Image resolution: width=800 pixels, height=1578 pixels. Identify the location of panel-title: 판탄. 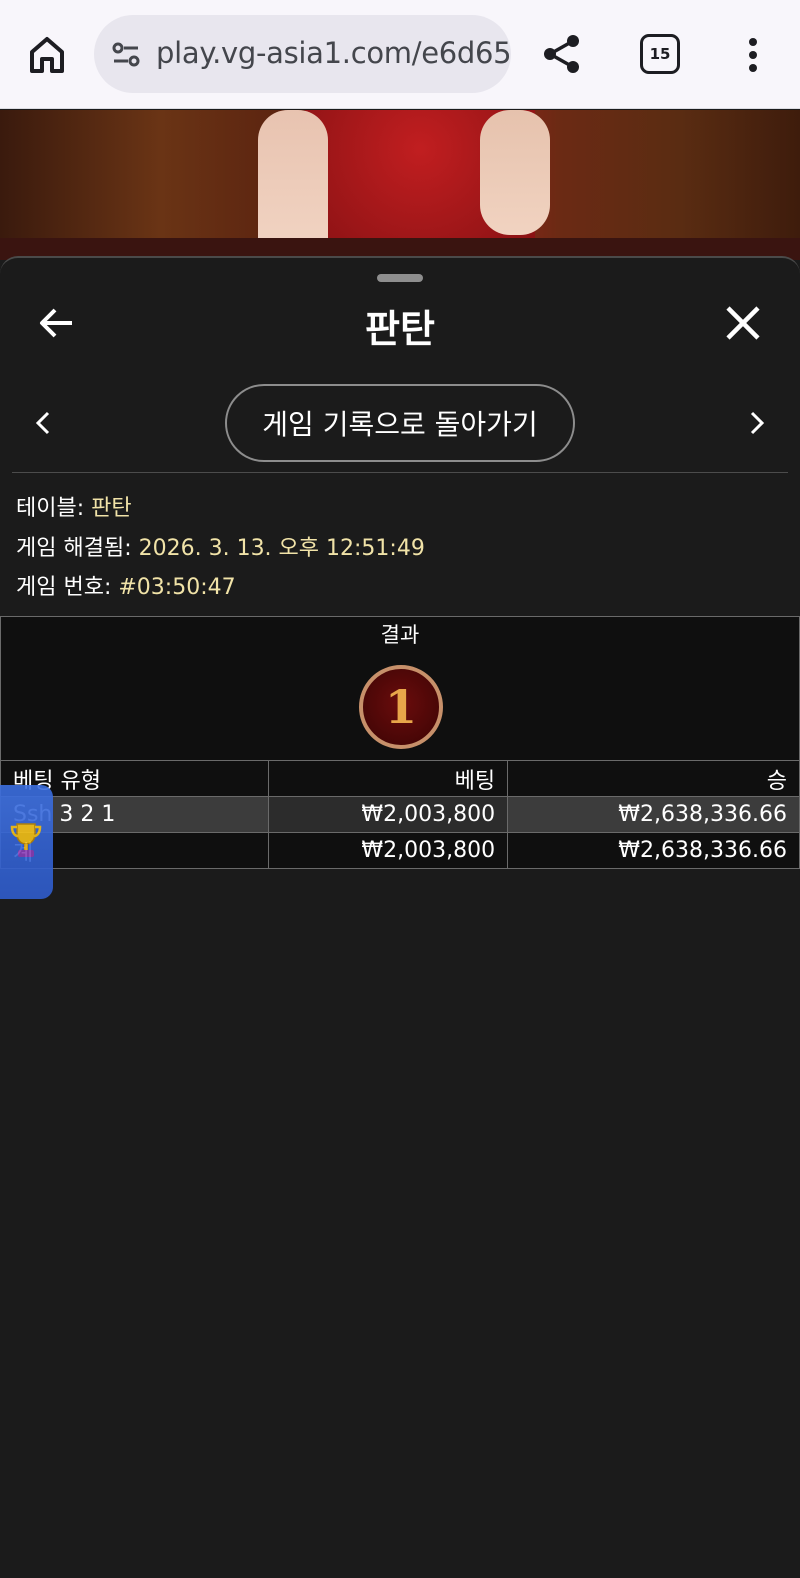
(400, 329).